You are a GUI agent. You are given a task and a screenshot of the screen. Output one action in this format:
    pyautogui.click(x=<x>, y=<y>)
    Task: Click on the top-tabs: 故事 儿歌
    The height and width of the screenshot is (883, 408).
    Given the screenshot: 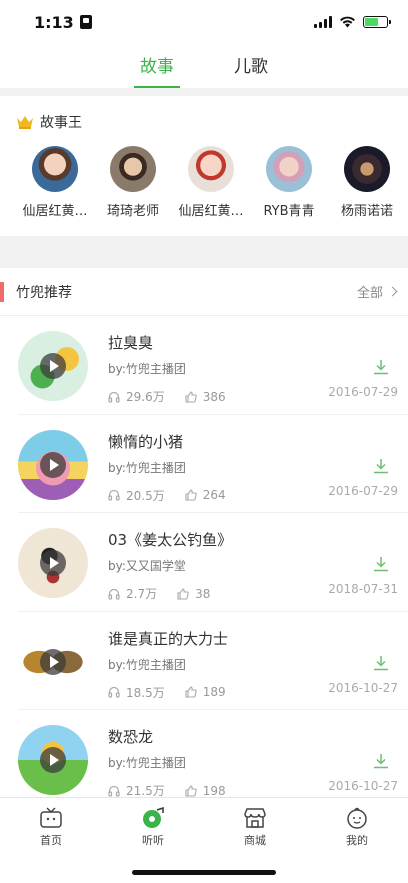 What is the action you would take?
    pyautogui.click(x=204, y=66)
    